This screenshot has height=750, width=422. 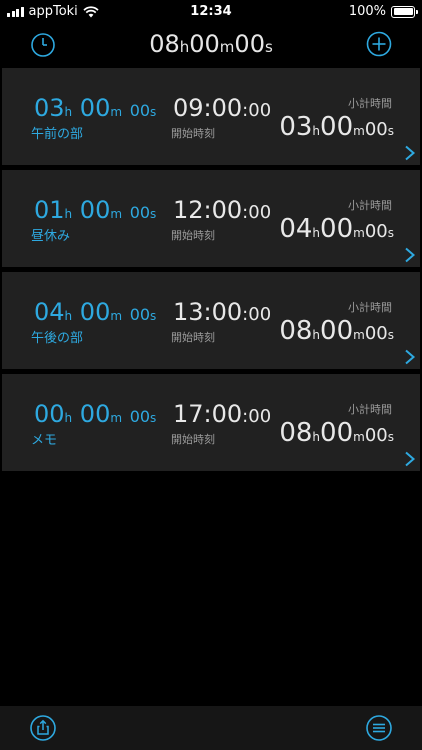 What do you see at coordinates (222, 312) in the screenshot?
I see `start-time: 13:00:00` at bounding box center [222, 312].